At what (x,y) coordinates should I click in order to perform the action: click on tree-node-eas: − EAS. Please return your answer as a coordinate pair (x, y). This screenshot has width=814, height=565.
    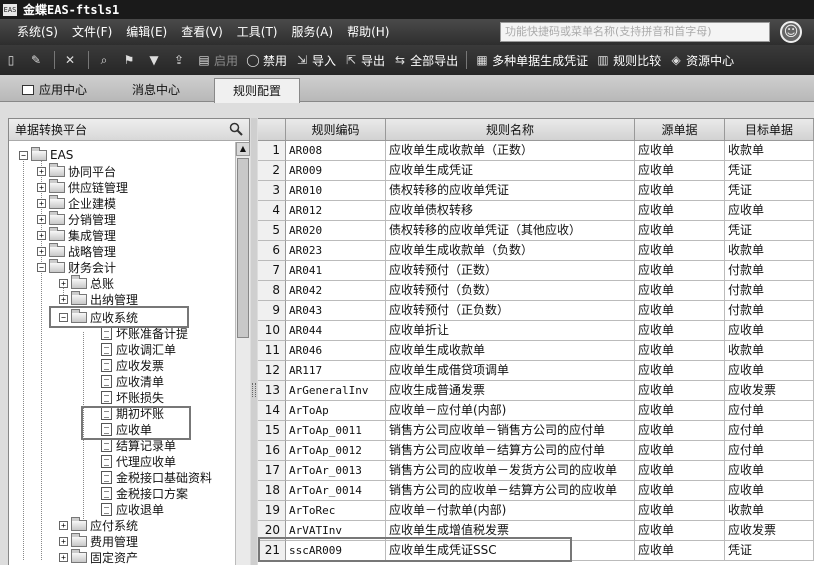
    Looking at the image, I should click on (46, 154).